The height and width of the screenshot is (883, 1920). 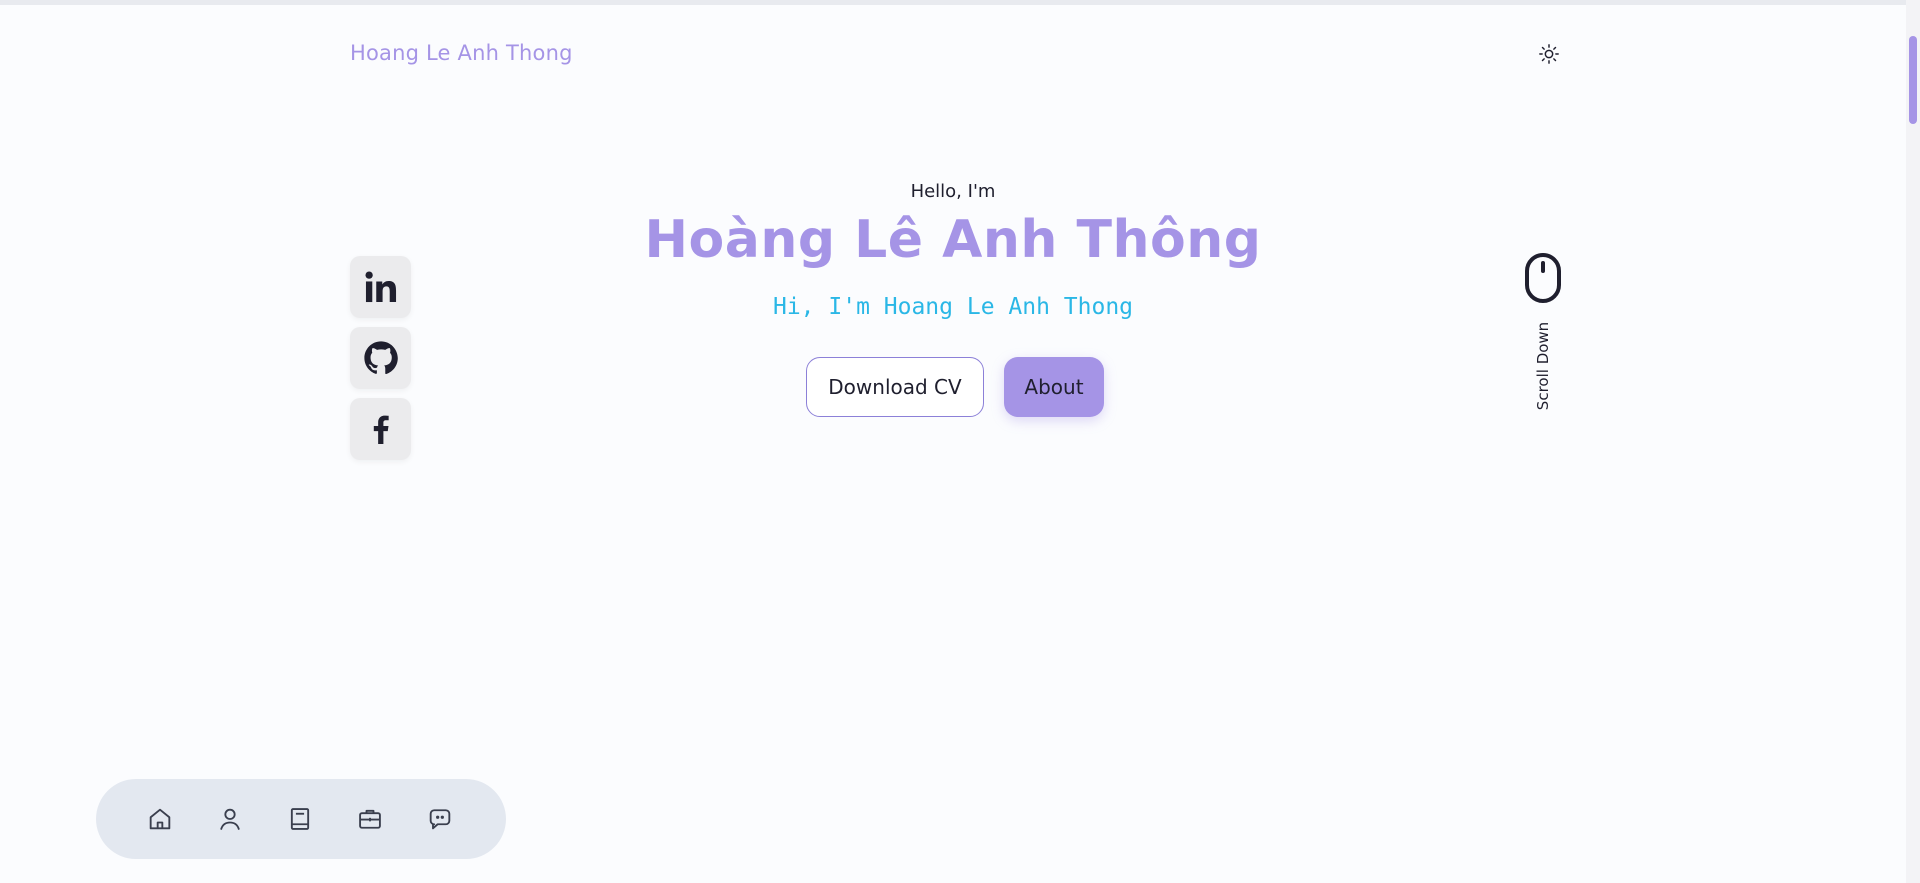 I want to click on github-icon, so click(x=380, y=358).